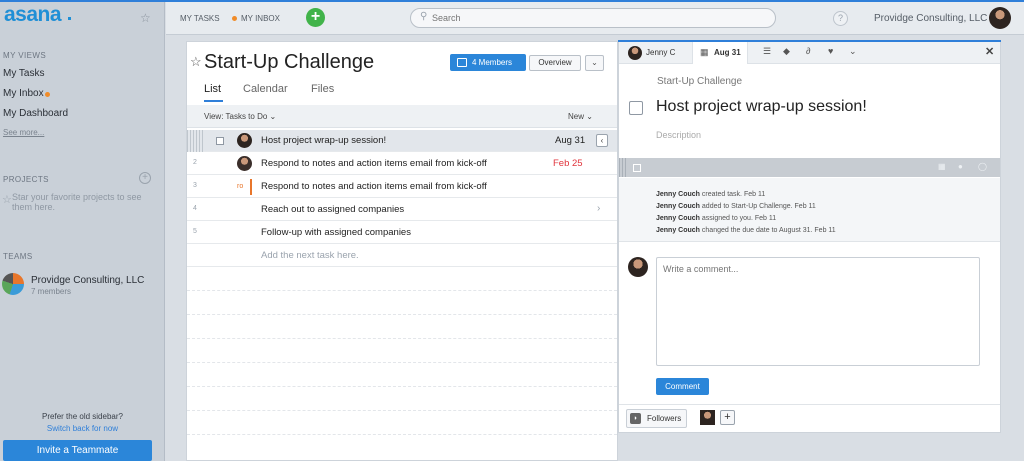 The image size is (1024, 461). What do you see at coordinates (47, 94) in the screenshot?
I see `inbox-unread-dot` at bounding box center [47, 94].